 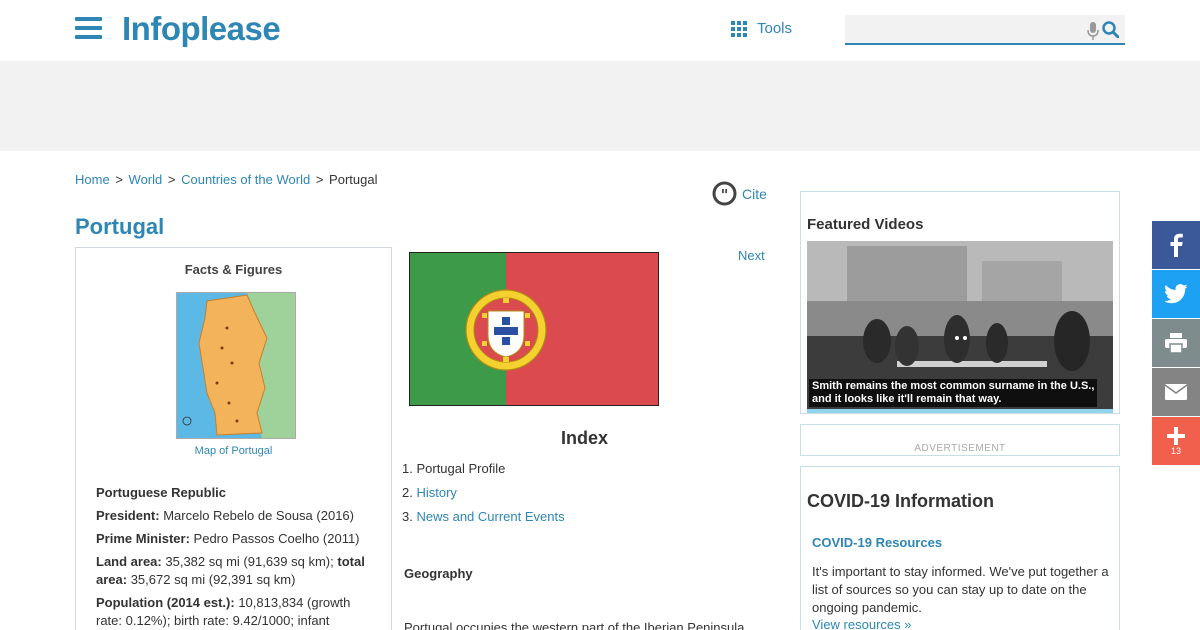 What do you see at coordinates (600, 106) in the screenshot?
I see `top-ad-banner` at bounding box center [600, 106].